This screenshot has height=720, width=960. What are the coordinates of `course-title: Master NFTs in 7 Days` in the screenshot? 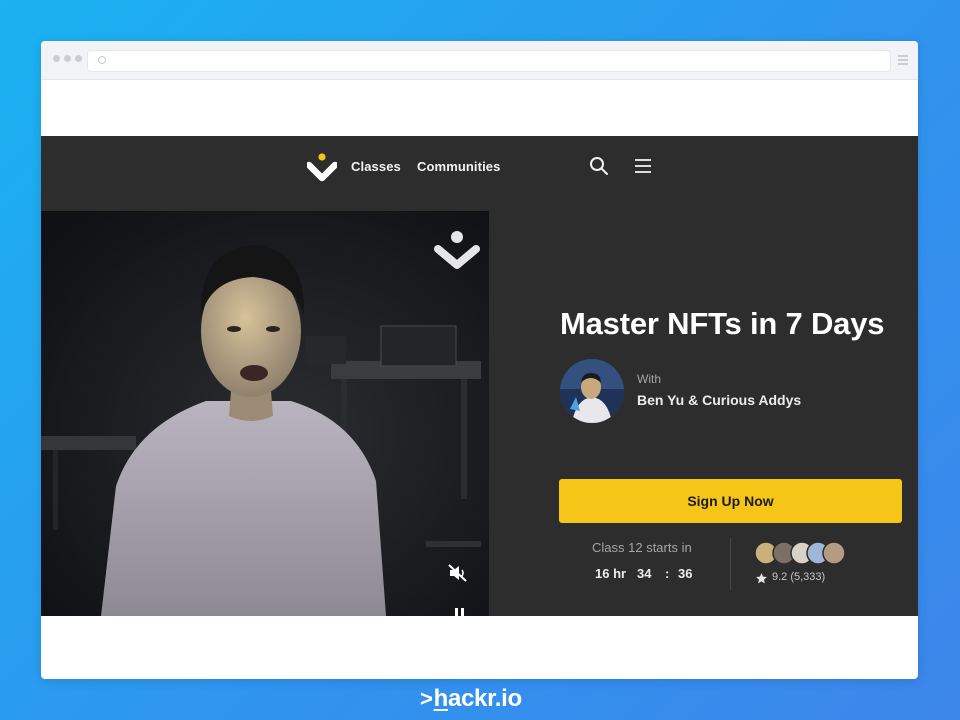 It's located at (722, 323).